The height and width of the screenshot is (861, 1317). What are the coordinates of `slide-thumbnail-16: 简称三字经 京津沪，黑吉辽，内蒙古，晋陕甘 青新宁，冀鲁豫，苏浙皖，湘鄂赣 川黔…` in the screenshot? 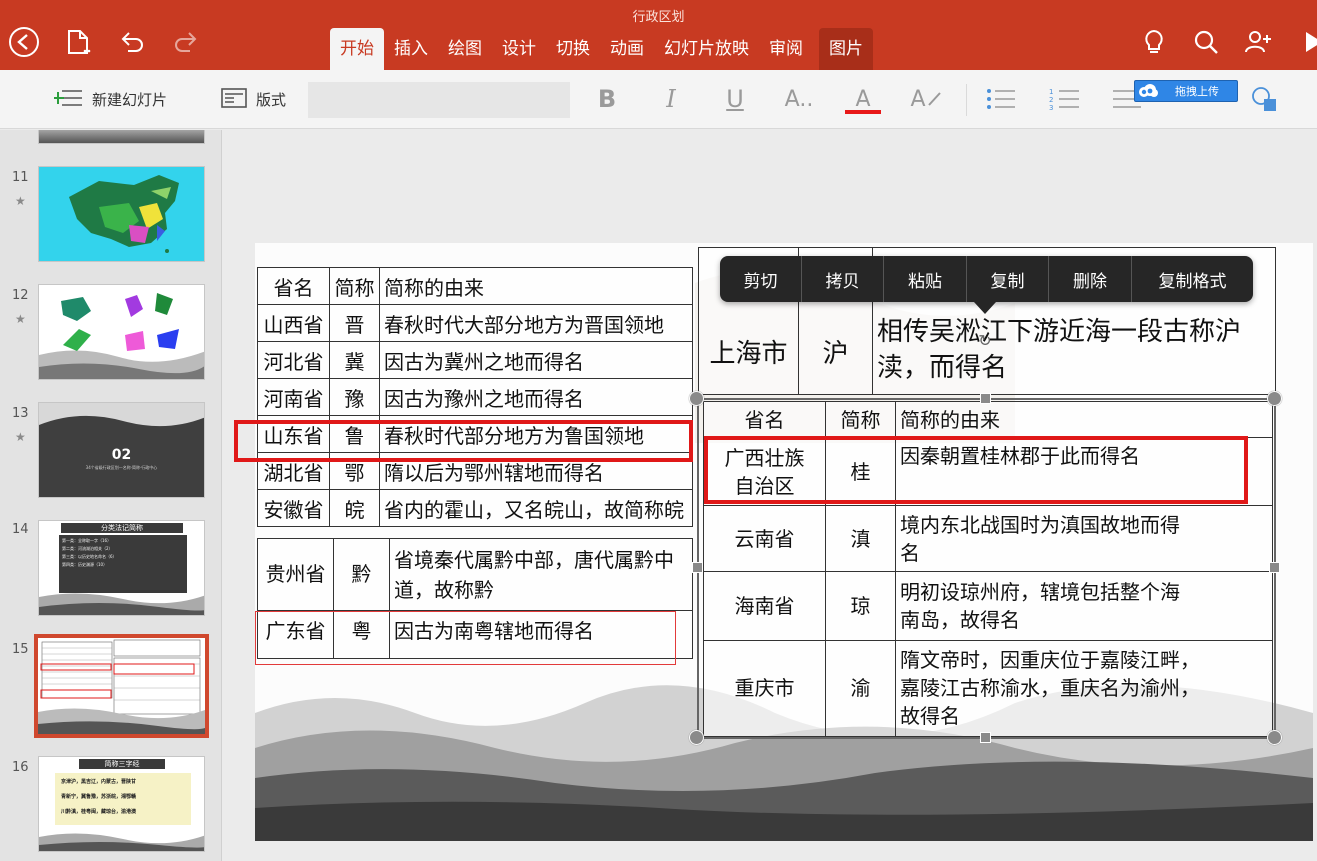 It's located at (121, 804).